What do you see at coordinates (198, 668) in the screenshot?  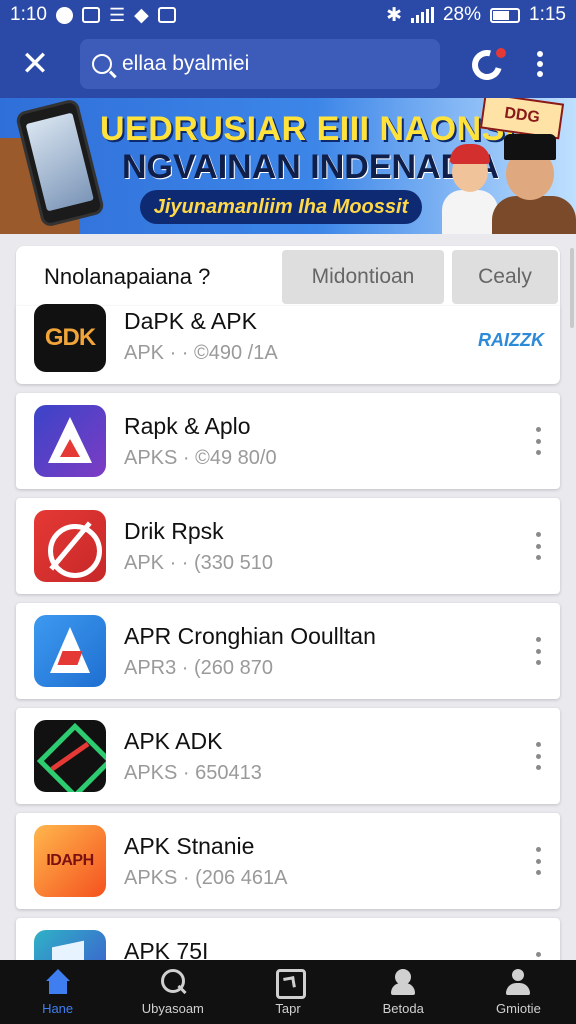 I see `app-meta: APR3 · (260 870` at bounding box center [198, 668].